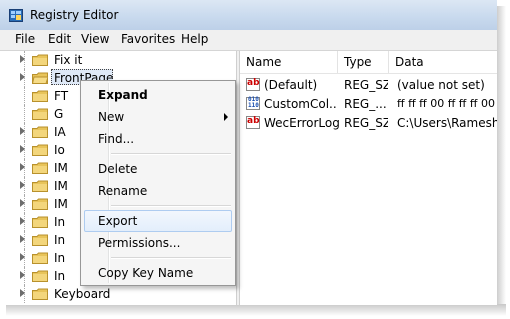 This screenshot has width=510, height=319. I want to click on column-header-data: Data, so click(443, 62).